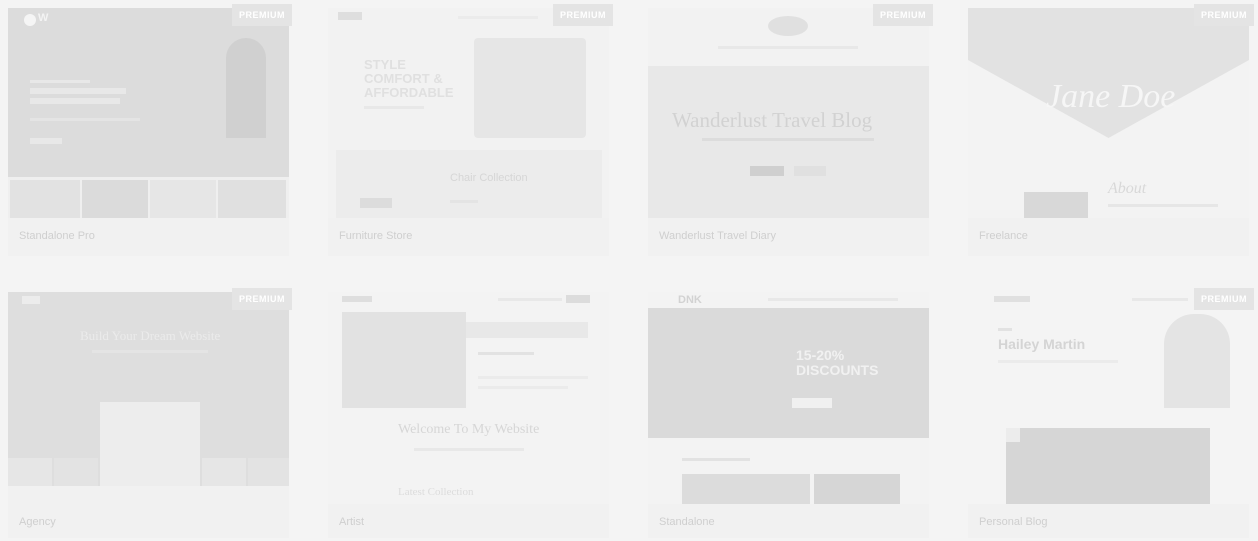 The image size is (1258, 541). I want to click on template-card-personal-blog: Hailey Martin Personal Blog, so click(1108, 415).